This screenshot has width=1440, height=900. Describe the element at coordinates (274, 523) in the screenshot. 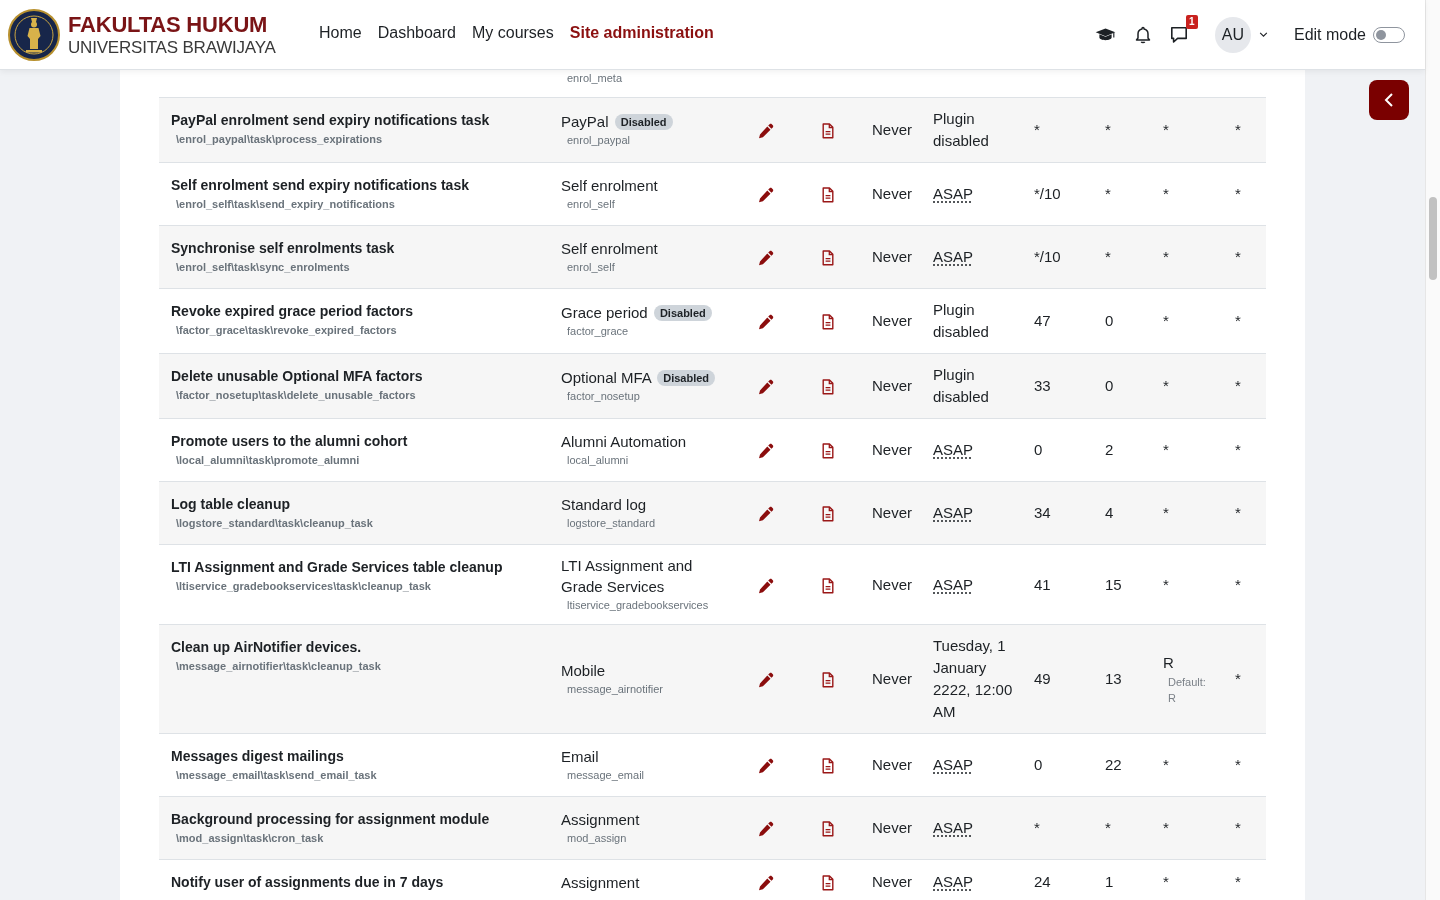

I see `class-path: \logstore_standard\task\cleanup_task` at that location.